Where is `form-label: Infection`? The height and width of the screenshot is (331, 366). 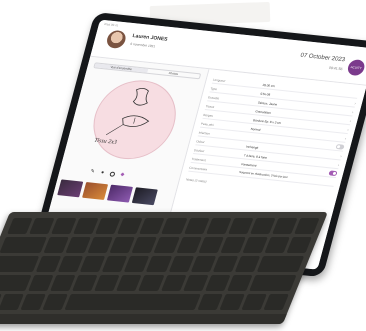 form-label: Infection is located at coordinates (204, 133).